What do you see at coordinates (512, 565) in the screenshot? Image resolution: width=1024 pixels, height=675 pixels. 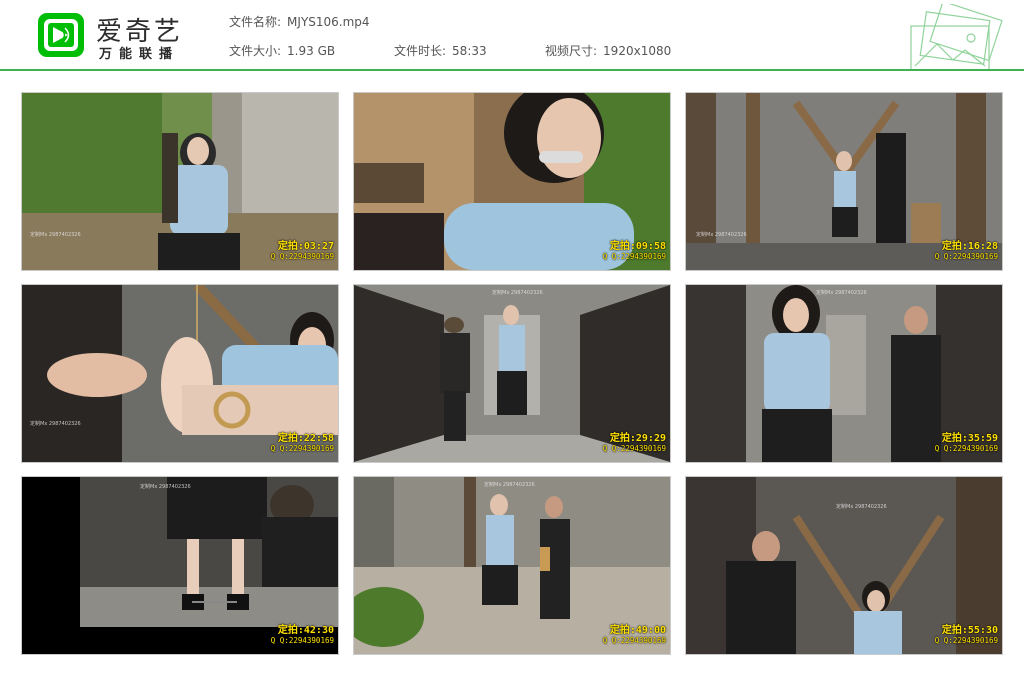 I see `thumbnail-8: 定制Mx 2987402326 定拍:49:00 Q Q:2294390169` at bounding box center [512, 565].